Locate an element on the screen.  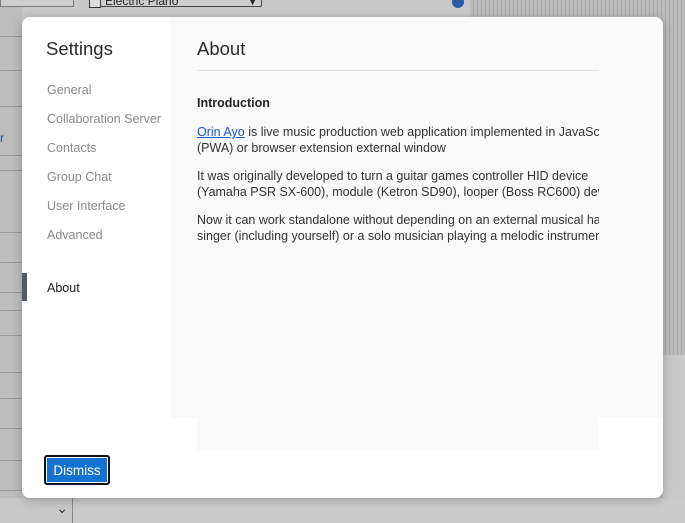
background-left-column: r is located at coordinates (11, 261).